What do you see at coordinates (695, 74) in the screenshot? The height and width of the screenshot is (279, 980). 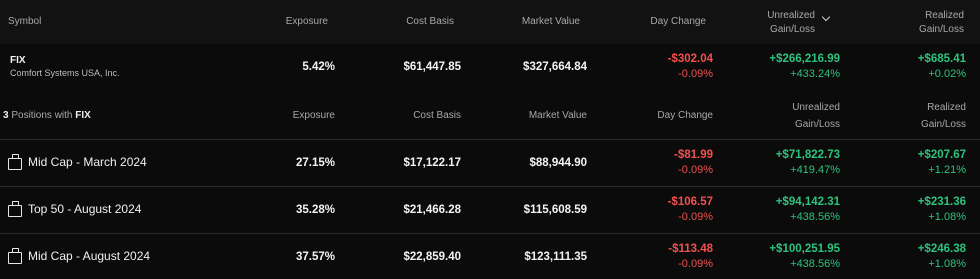 I see `summary-day-change-pct: -0.09%` at bounding box center [695, 74].